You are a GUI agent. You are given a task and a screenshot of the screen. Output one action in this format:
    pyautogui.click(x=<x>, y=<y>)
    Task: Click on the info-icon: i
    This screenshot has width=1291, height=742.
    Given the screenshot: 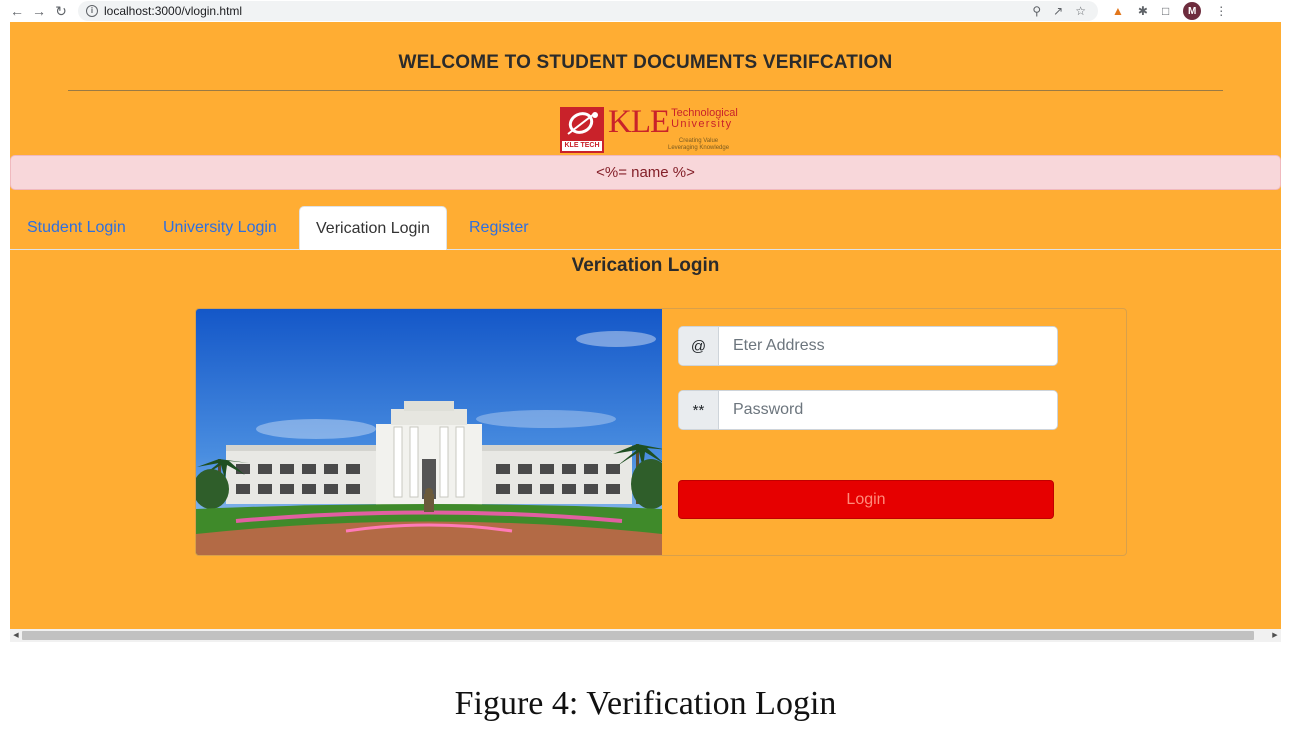 What is the action you would take?
    pyautogui.click(x=92, y=11)
    